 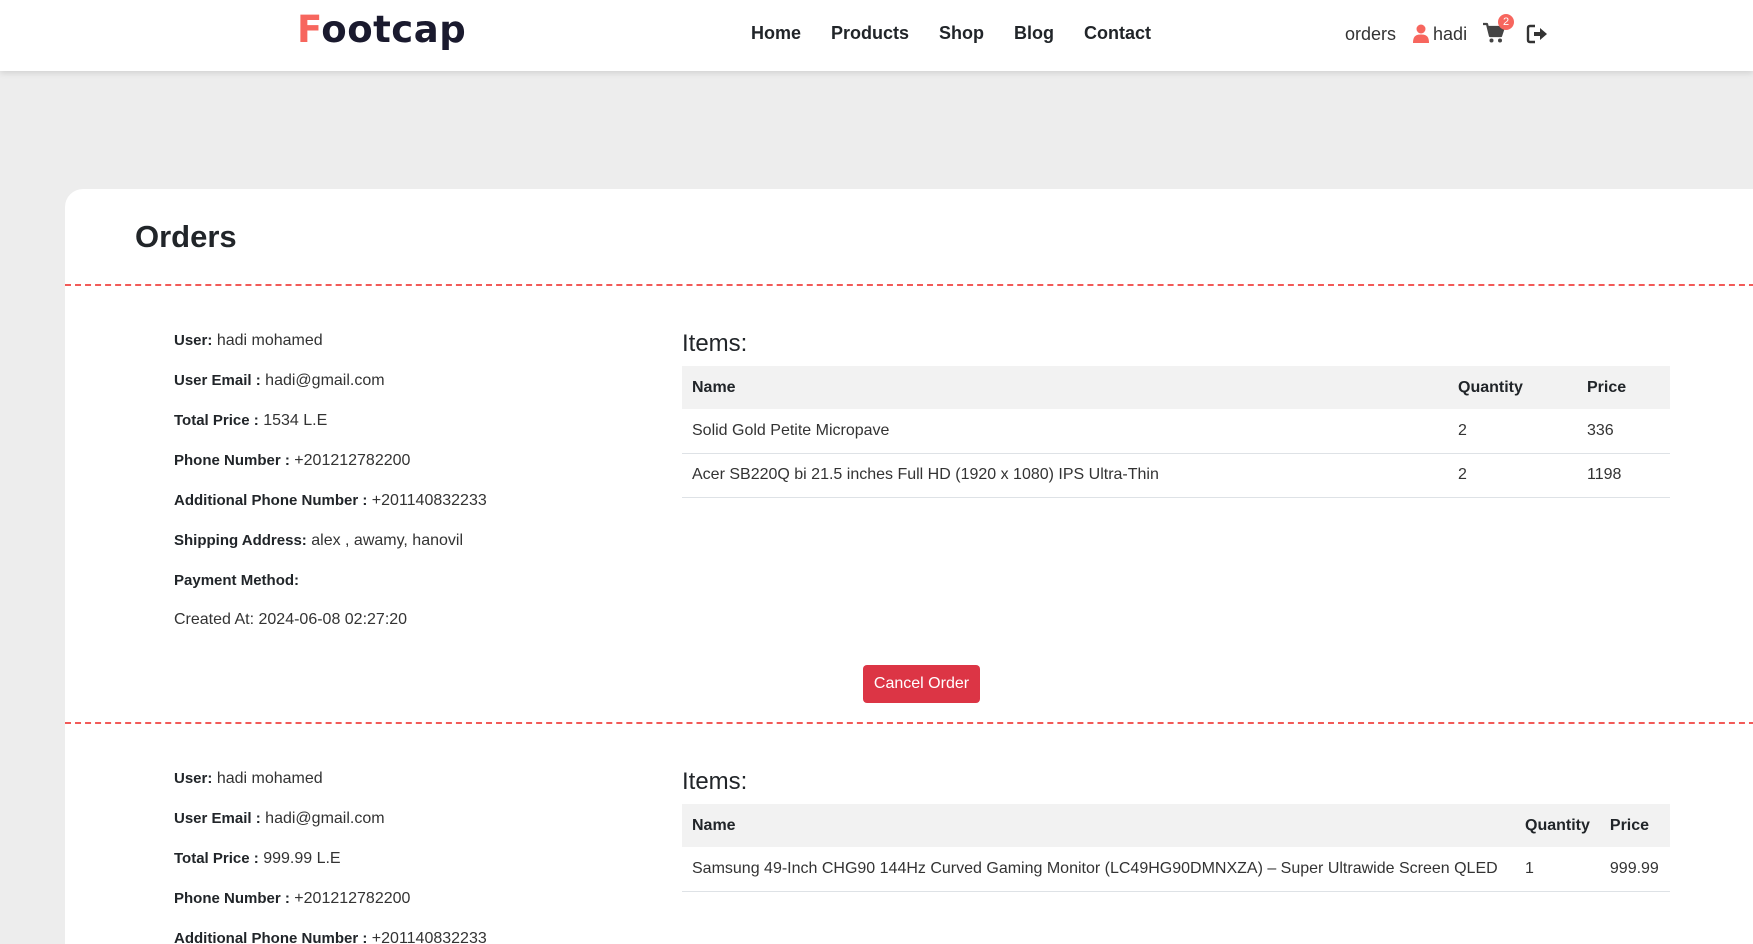 I want to click on item-price: 999.99, so click(x=1634, y=869).